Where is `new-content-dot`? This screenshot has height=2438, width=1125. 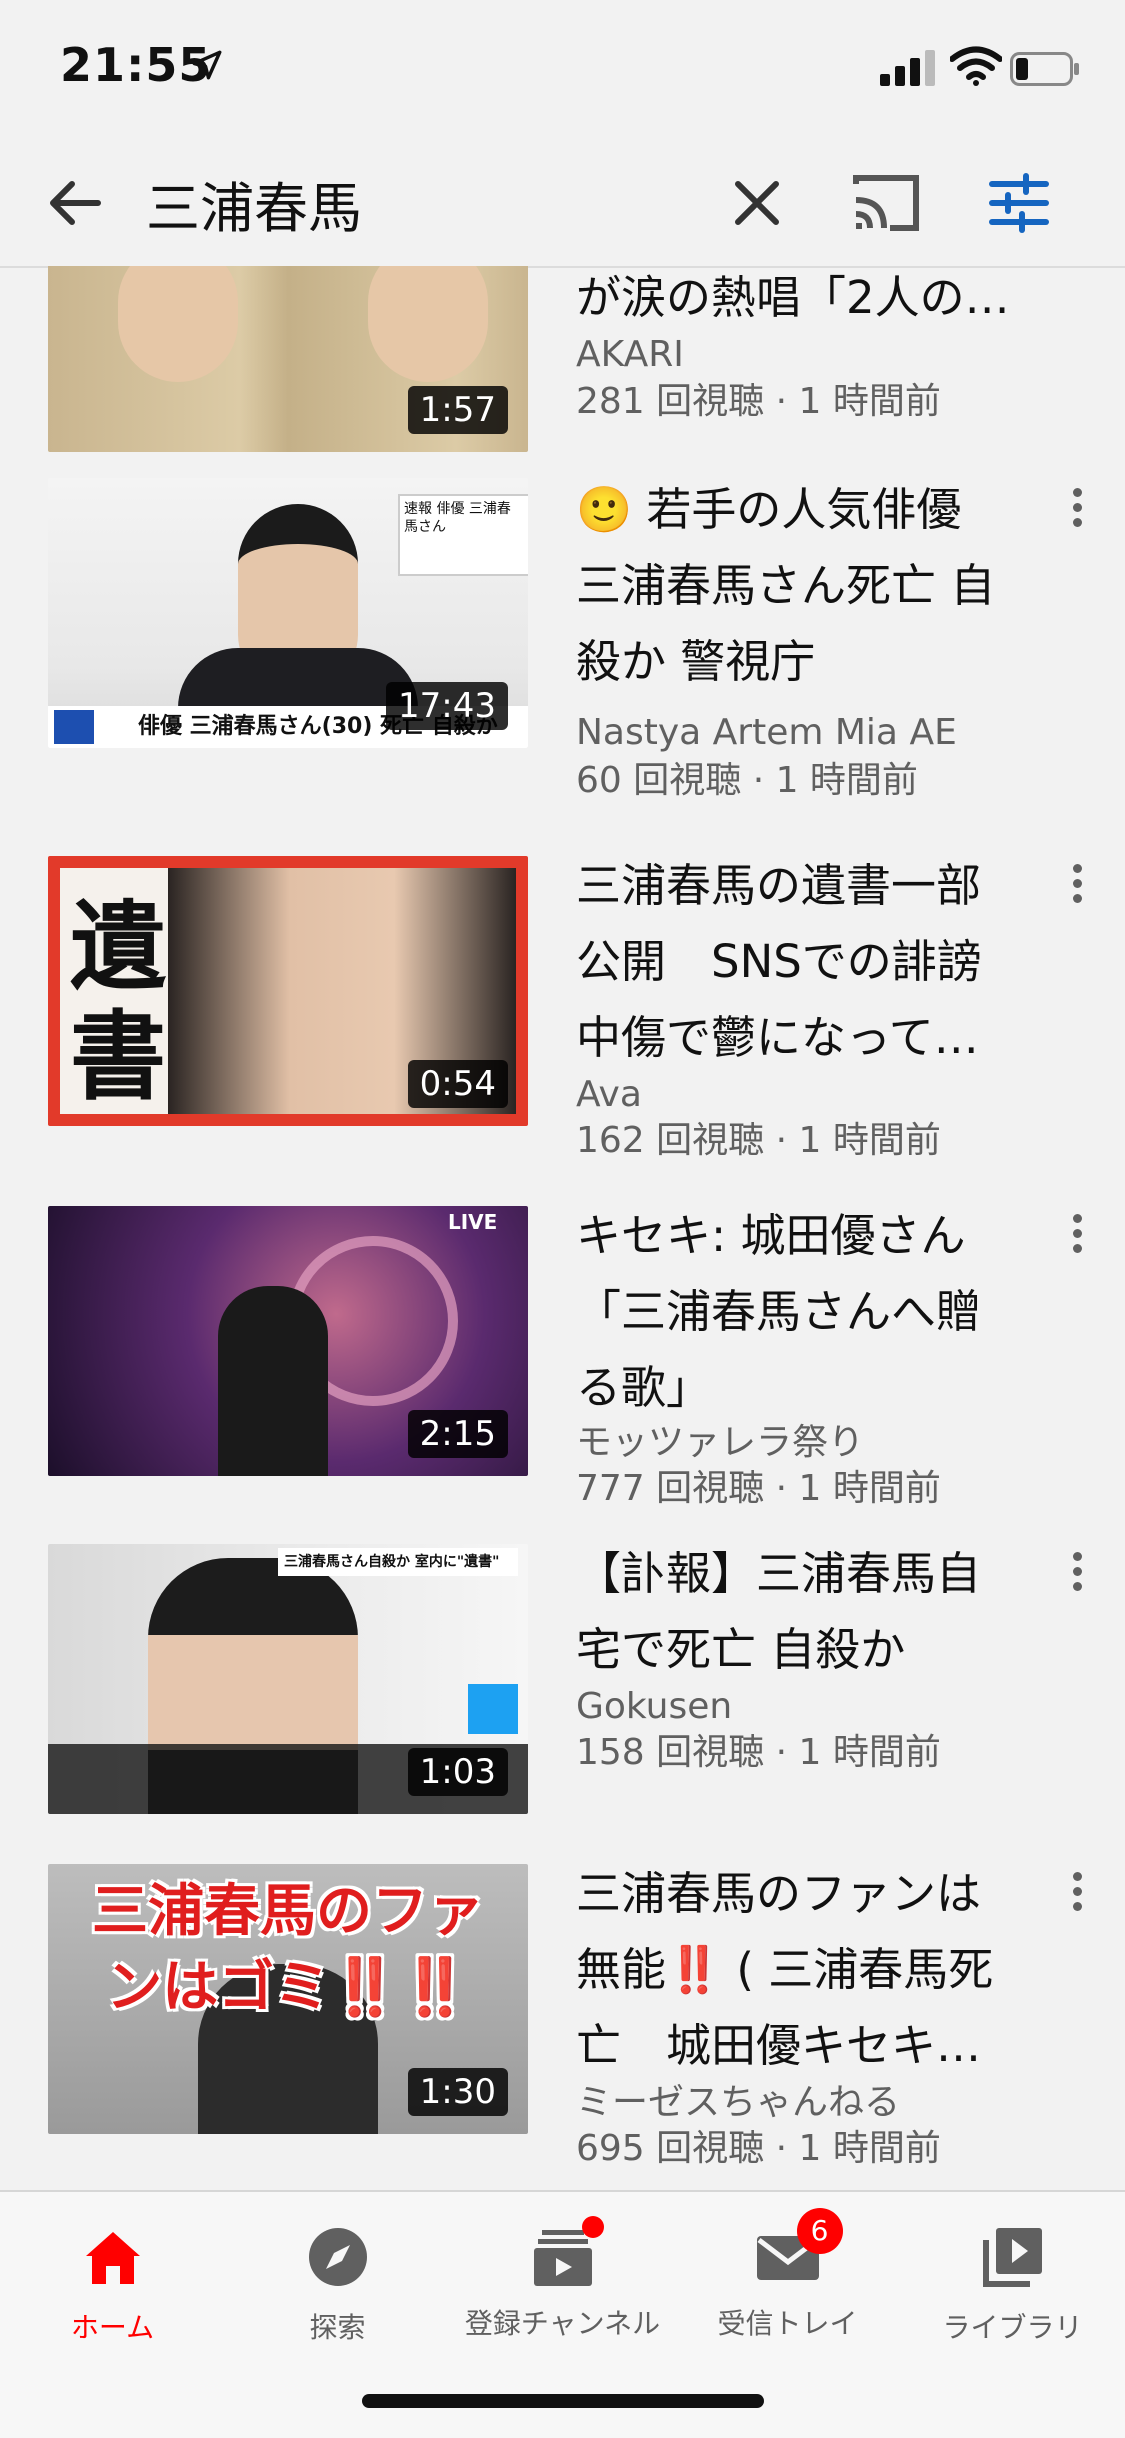 new-content-dot is located at coordinates (592, 2227).